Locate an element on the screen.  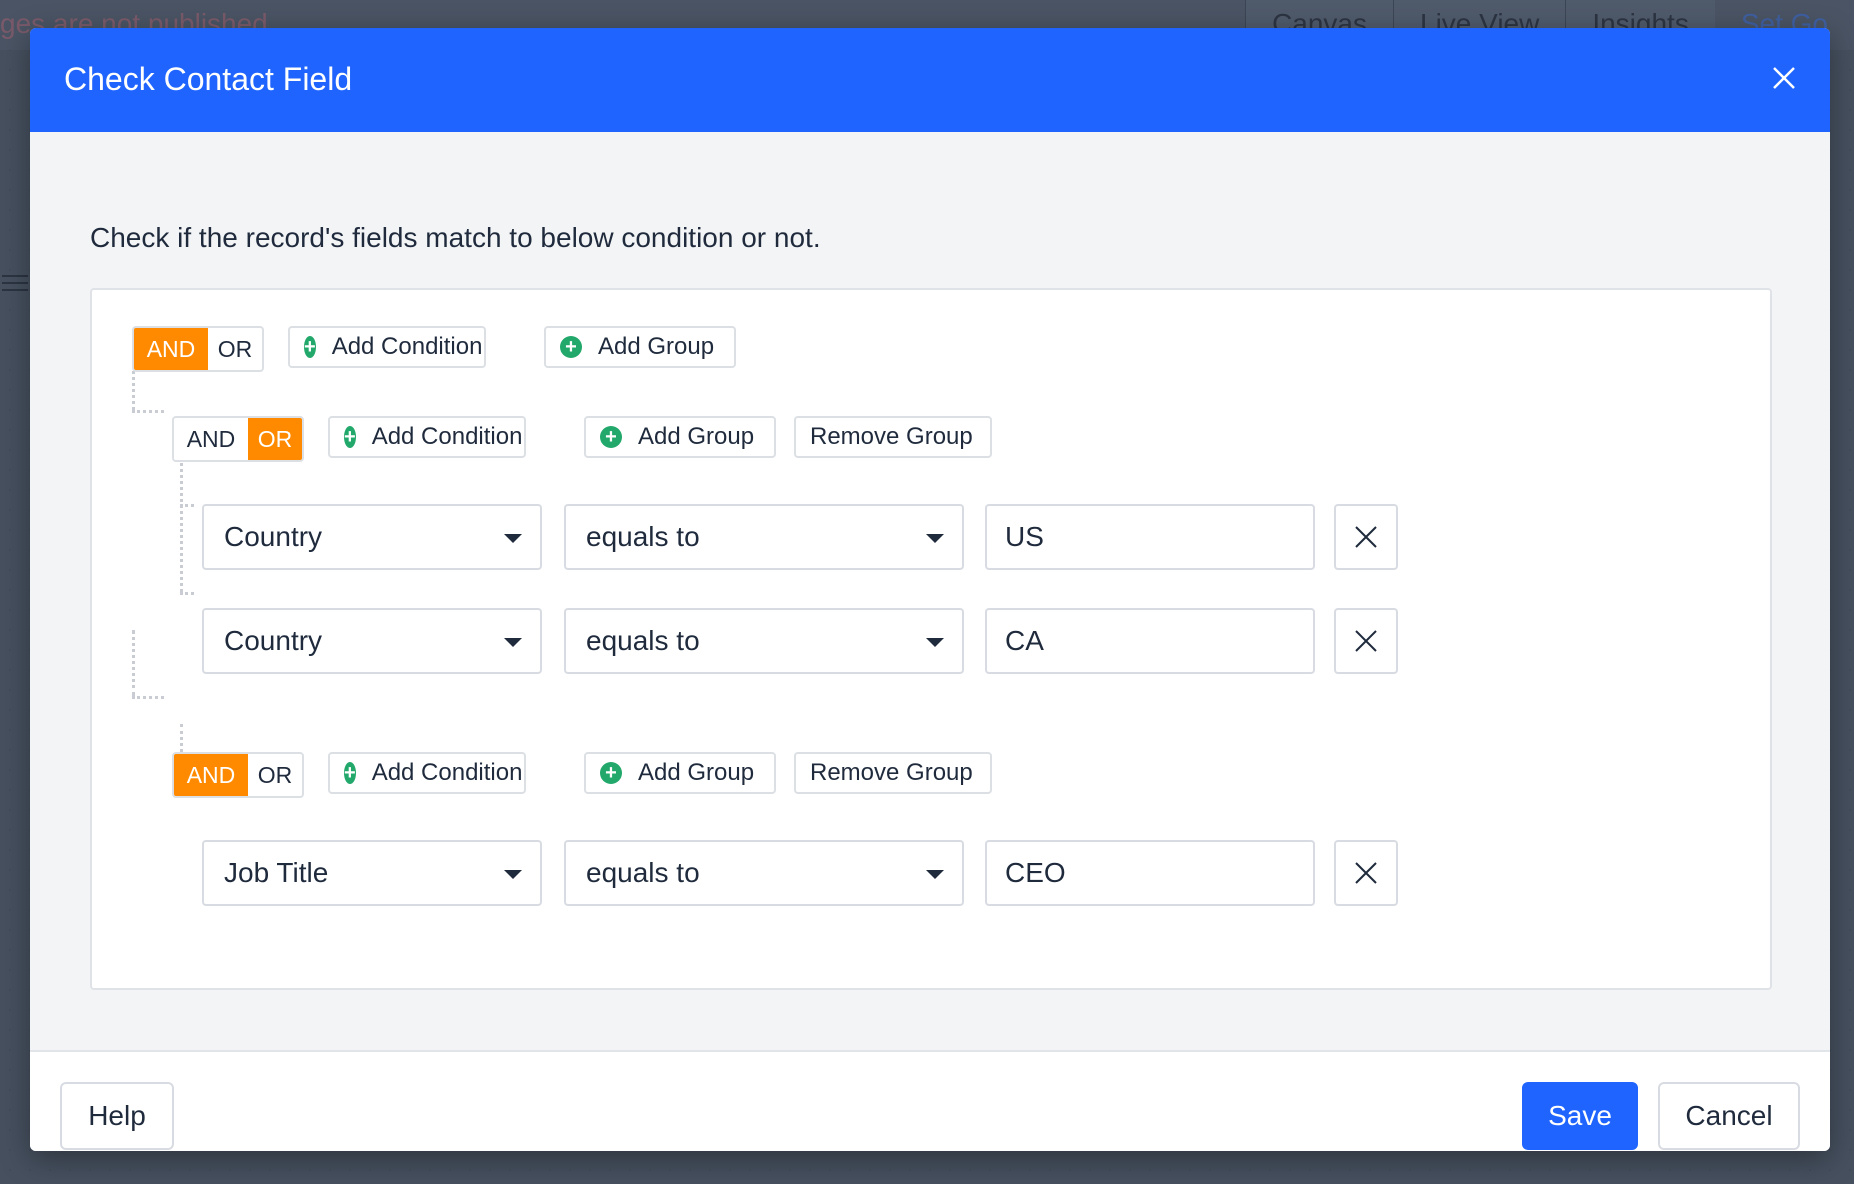
group-1-add-group-button: + Add Group is located at coordinates (680, 437).